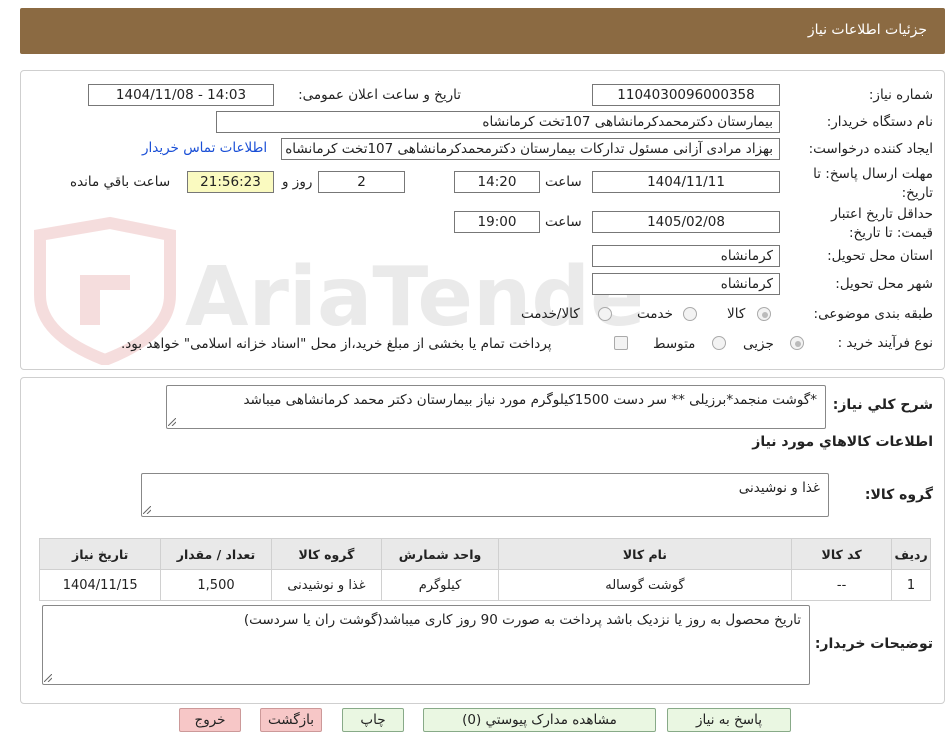 The width and height of the screenshot is (951, 753). What do you see at coordinates (911, 585) in the screenshot?
I see `cell-row-number: 1` at bounding box center [911, 585].